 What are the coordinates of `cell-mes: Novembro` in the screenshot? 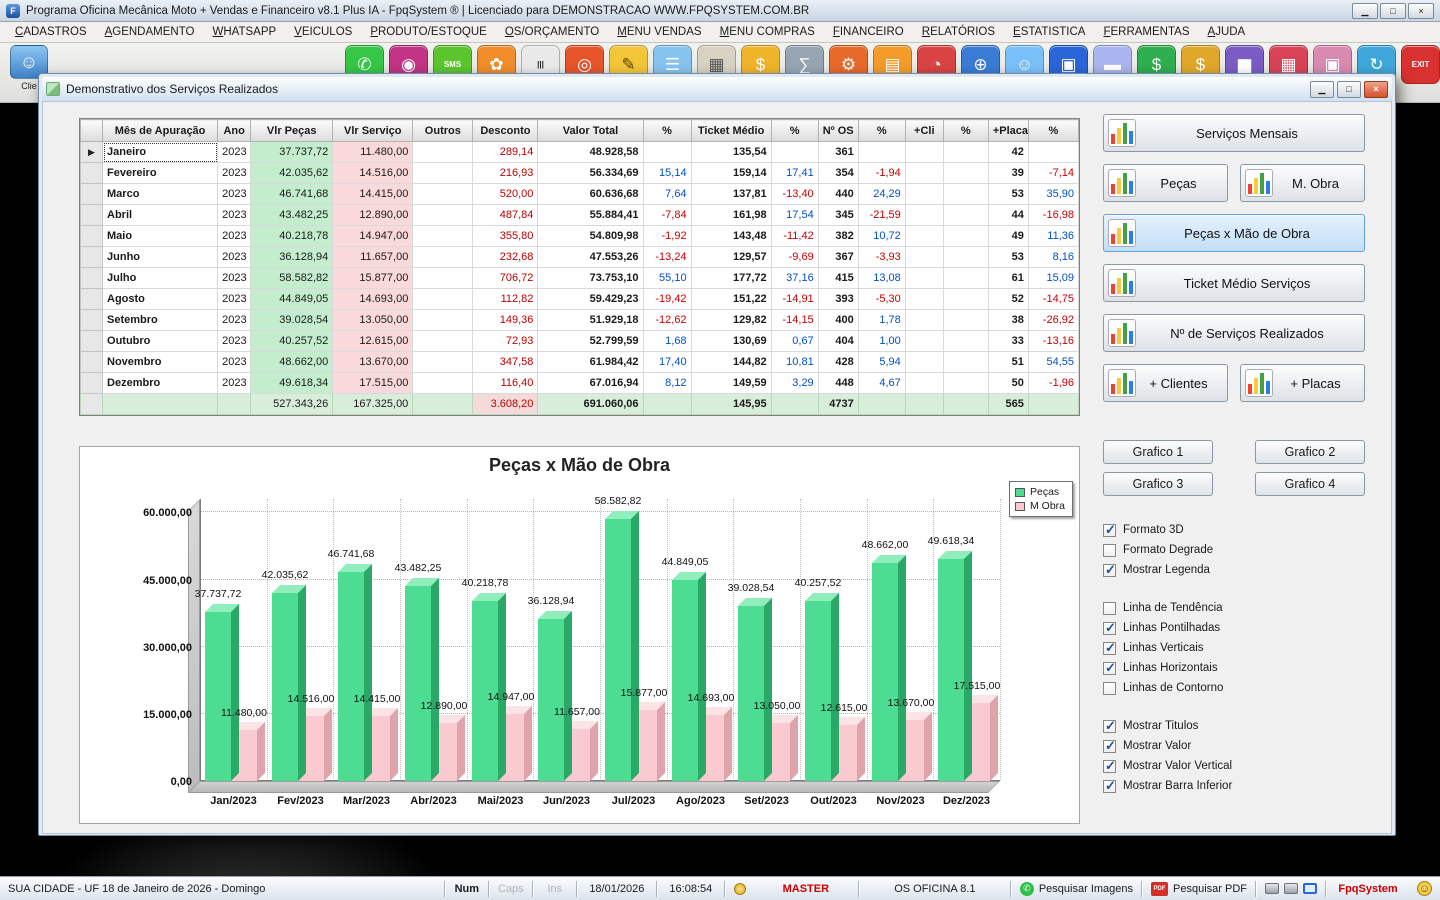 It's located at (160, 362).